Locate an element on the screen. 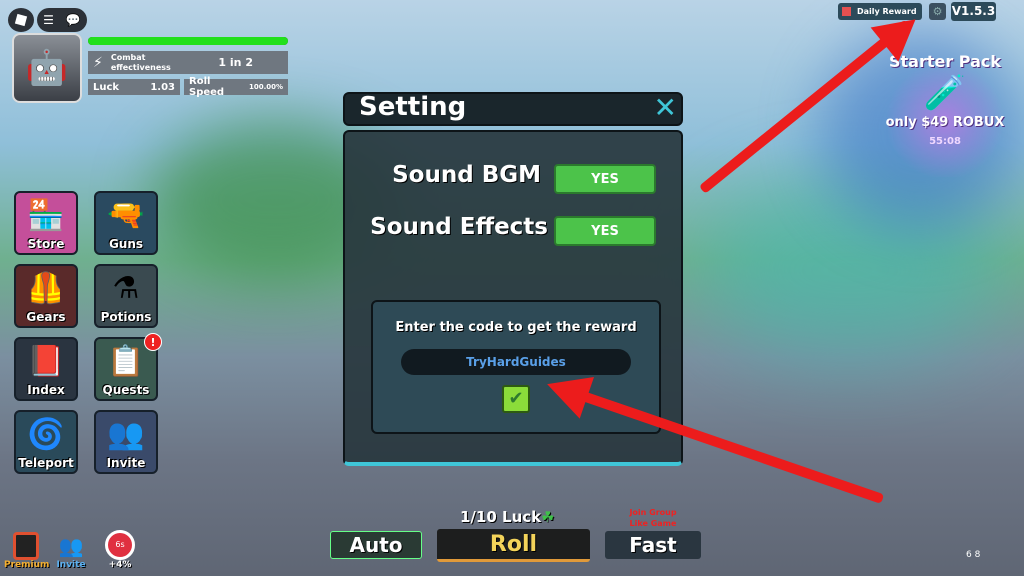  dialog-title: Setting is located at coordinates (413, 107).